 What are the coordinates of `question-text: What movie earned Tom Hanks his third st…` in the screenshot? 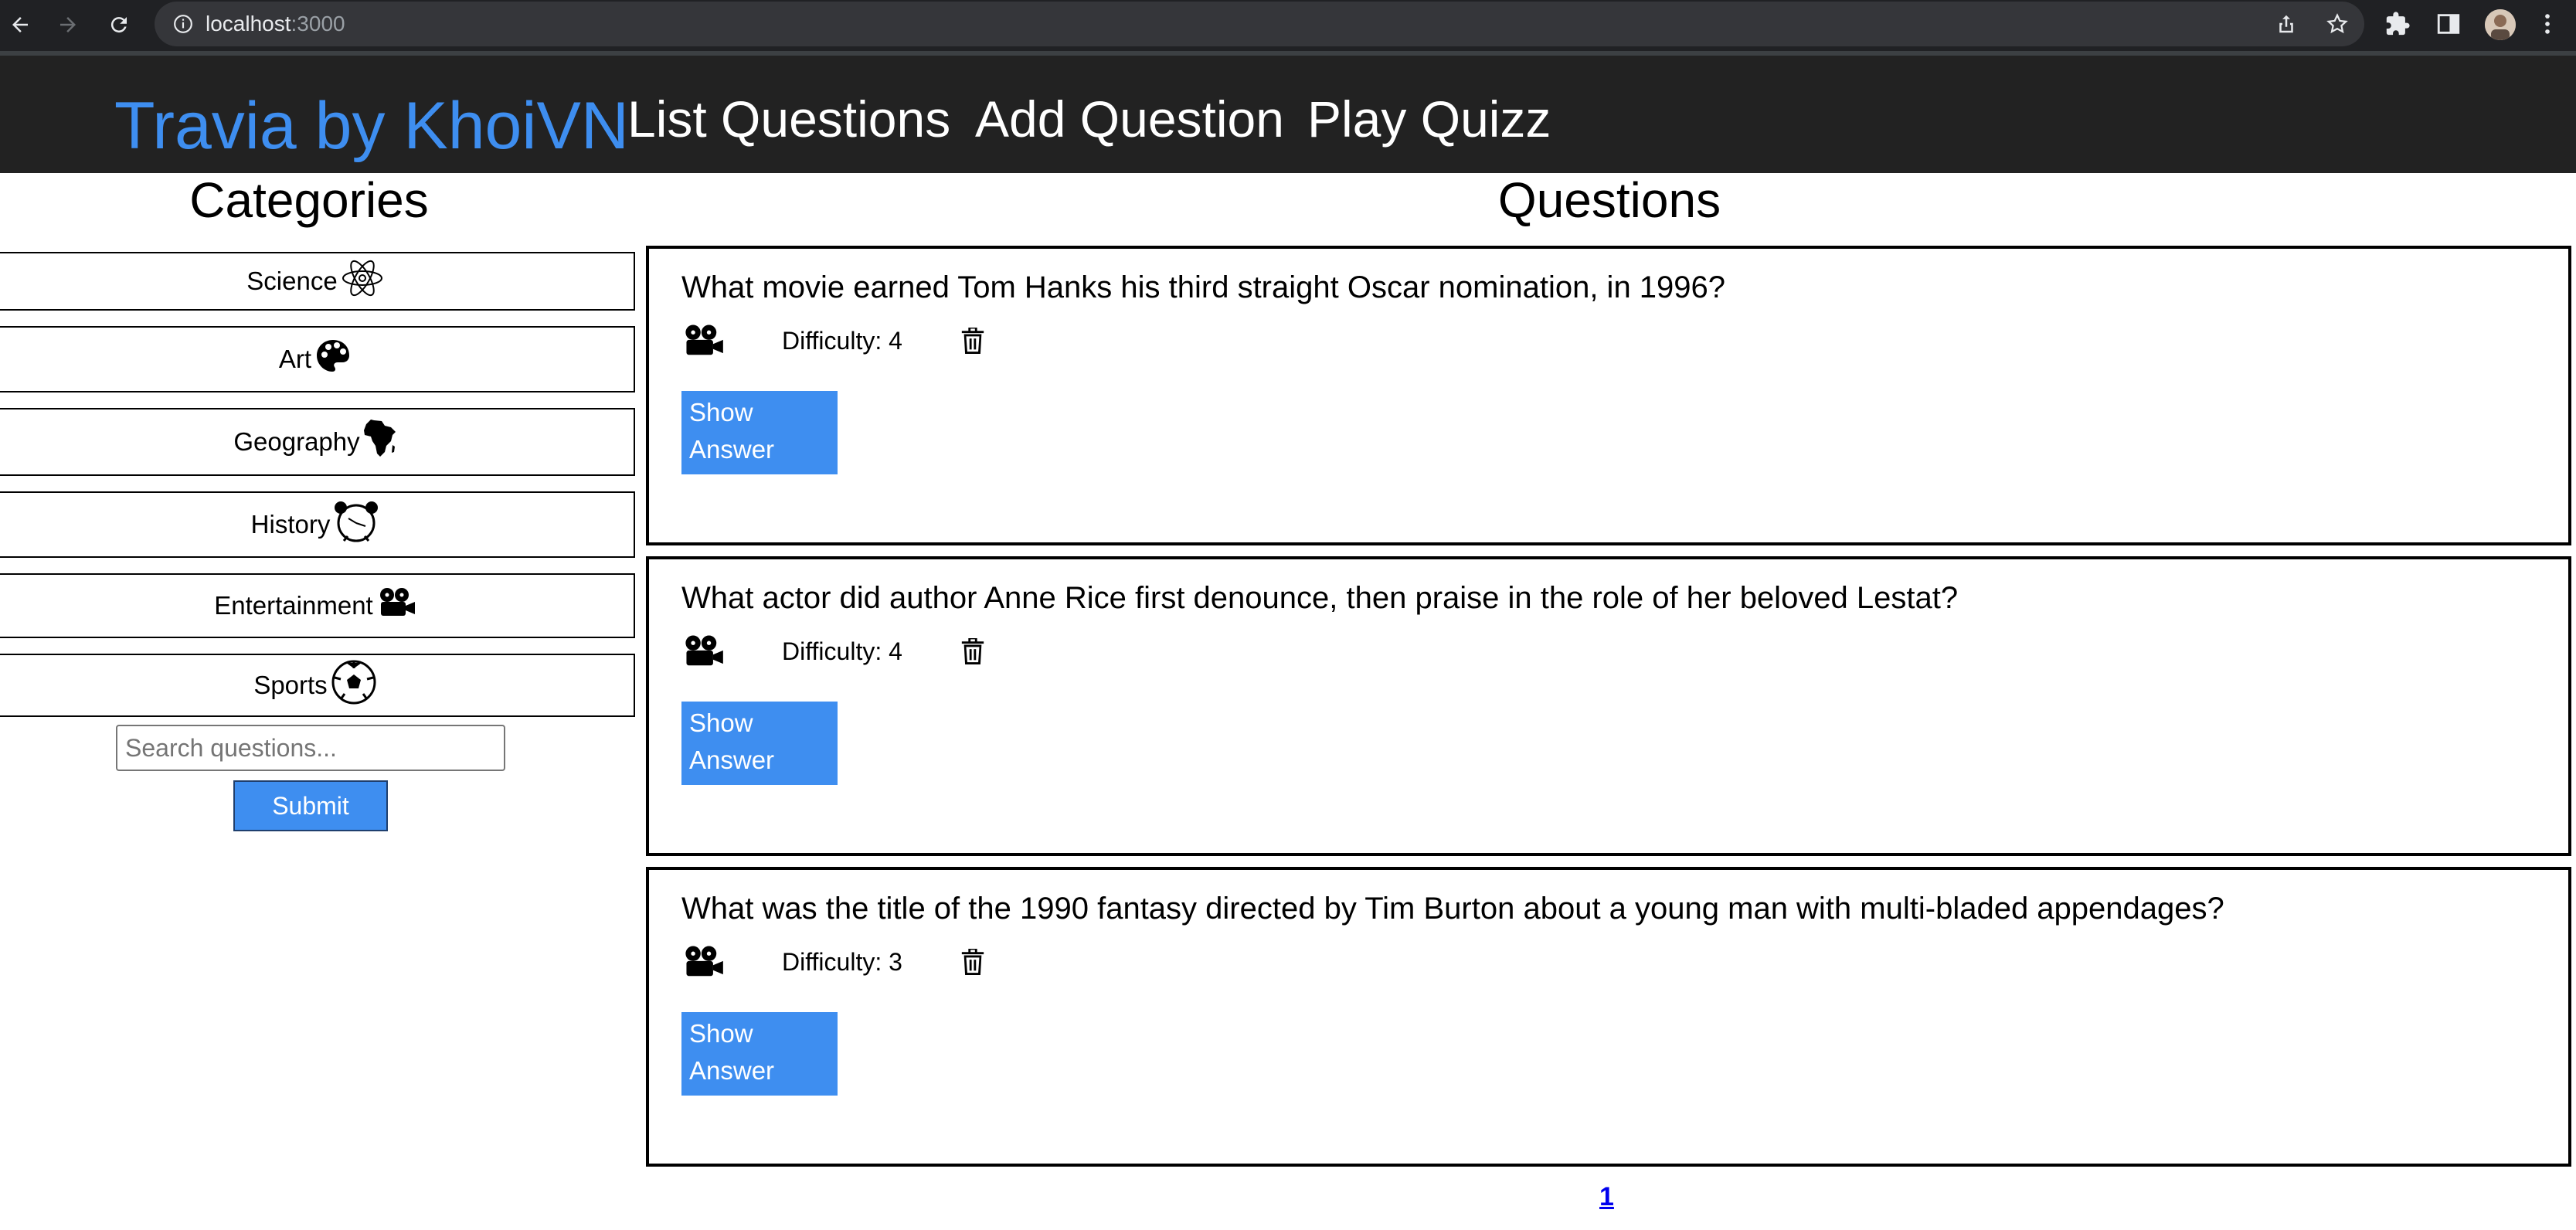 It's located at (1203, 287).